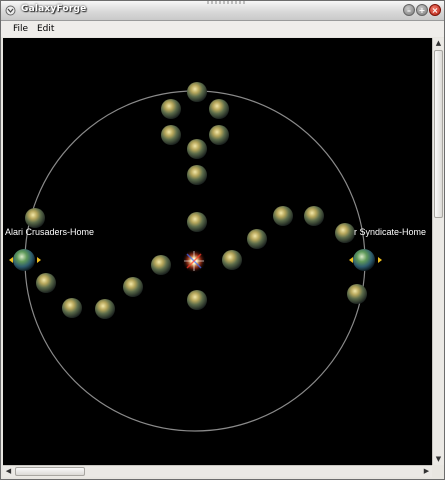 The height and width of the screenshot is (480, 445). I want to click on app-icon, so click(10, 10).